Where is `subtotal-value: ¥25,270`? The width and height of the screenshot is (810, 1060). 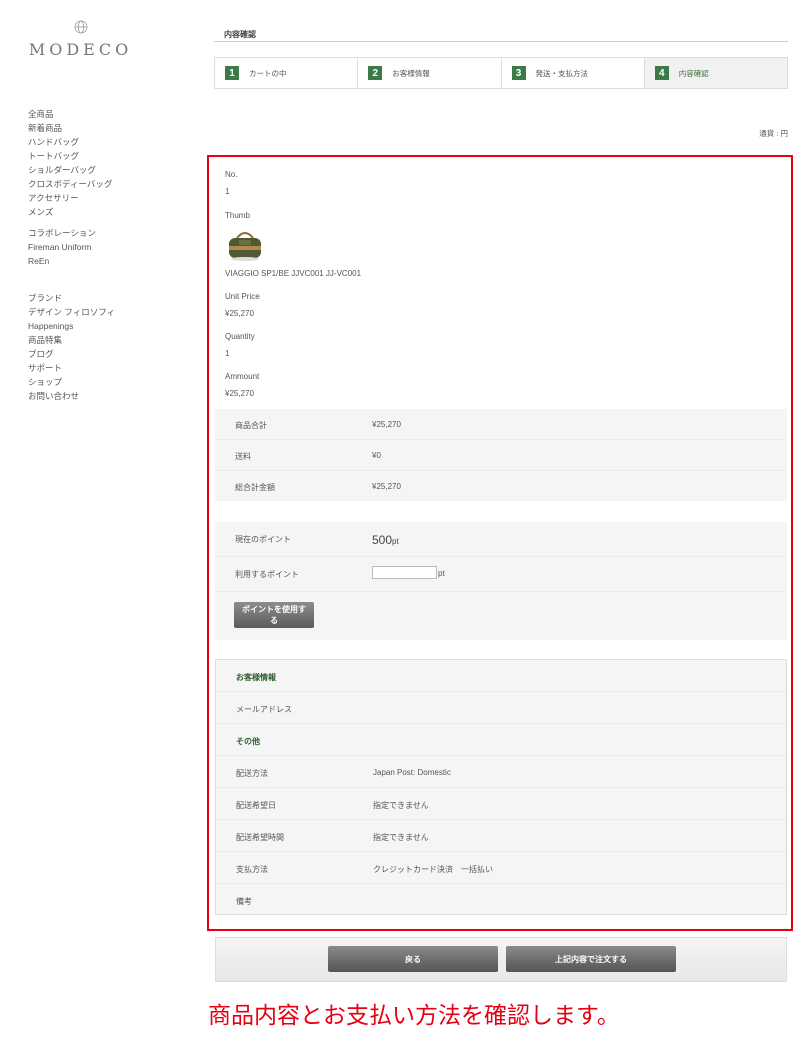
subtotal-value: ¥25,270 is located at coordinates (386, 424).